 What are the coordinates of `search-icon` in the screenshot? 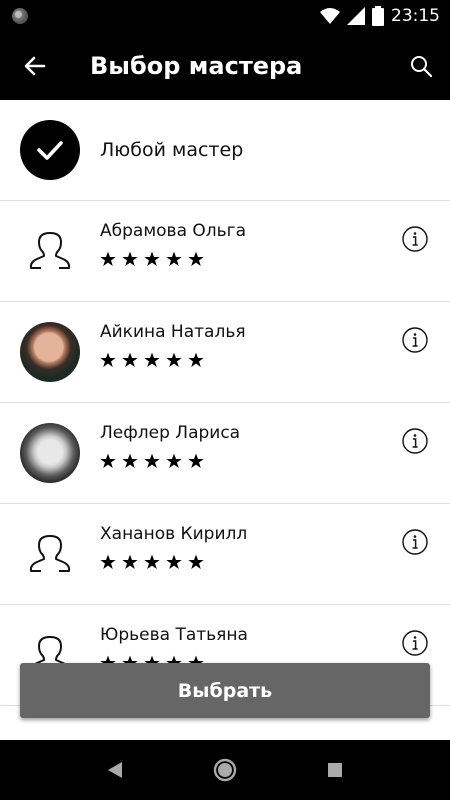 It's located at (422, 67).